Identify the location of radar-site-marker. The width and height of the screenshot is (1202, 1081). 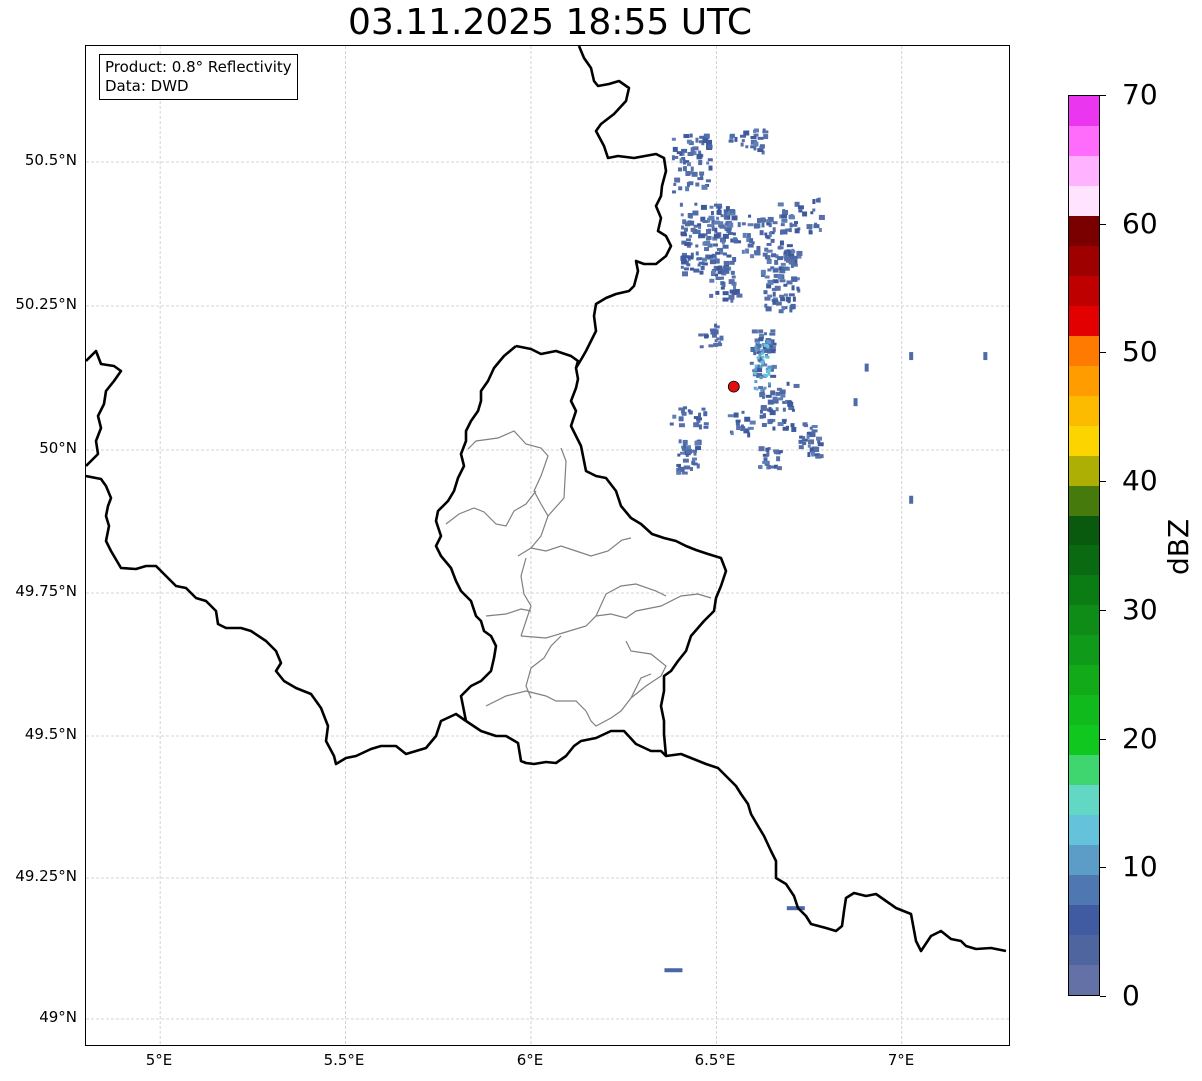
(733, 386).